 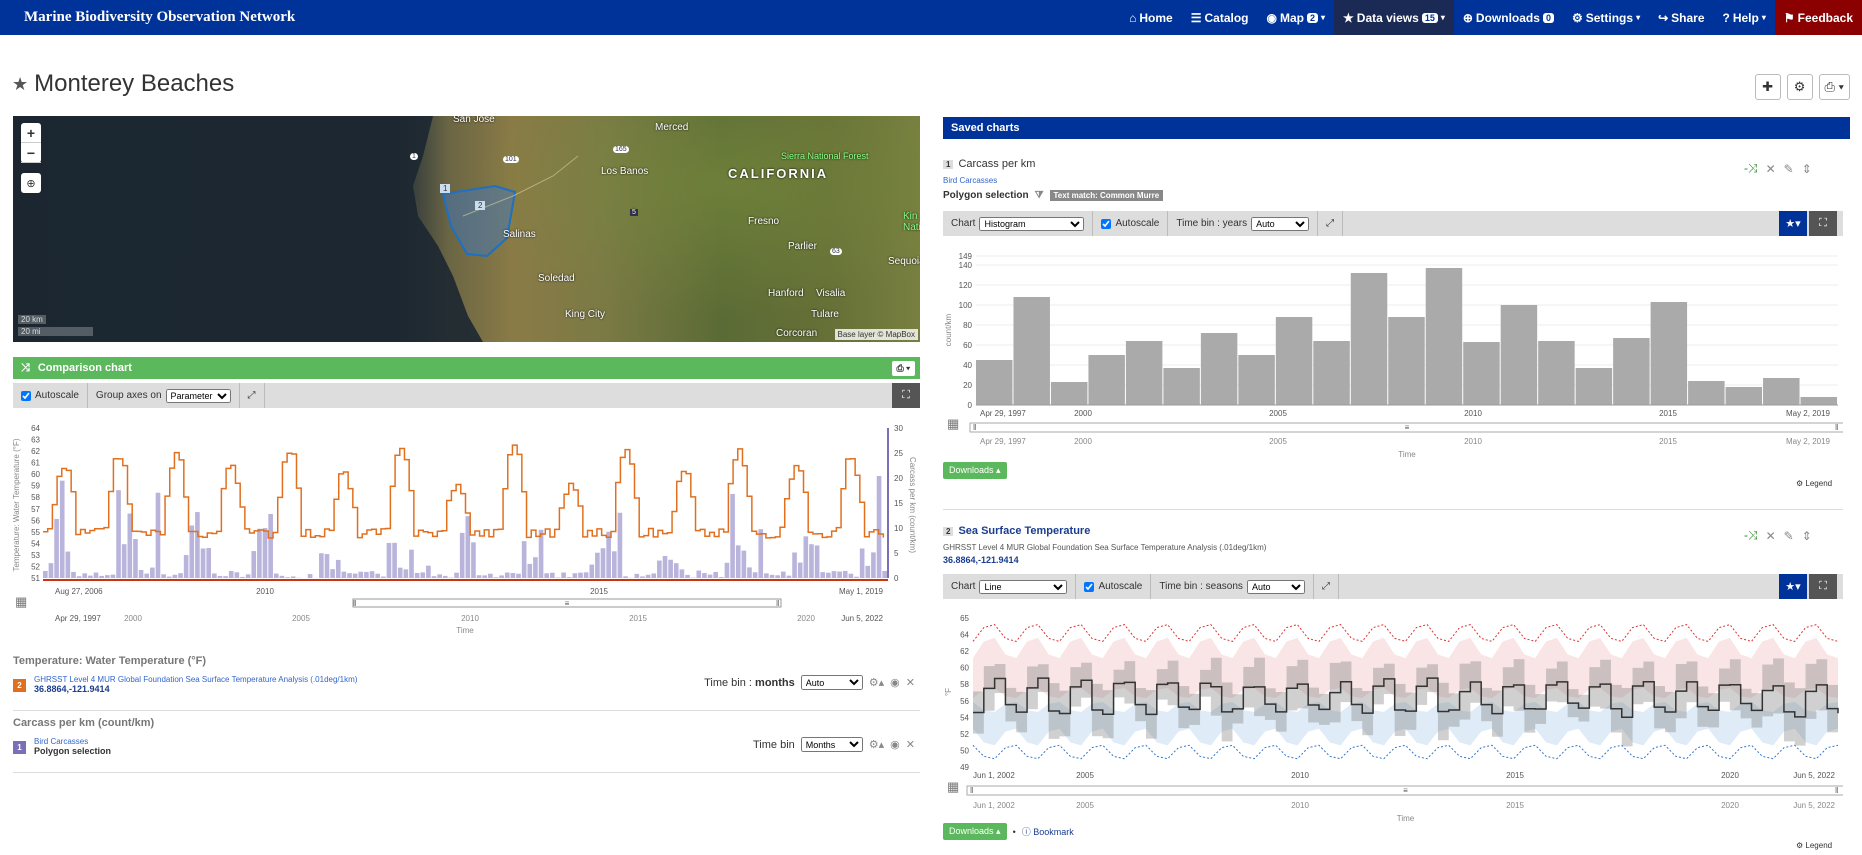 What do you see at coordinates (31, 153) in the screenshot?
I see `zoom-out-button: −` at bounding box center [31, 153].